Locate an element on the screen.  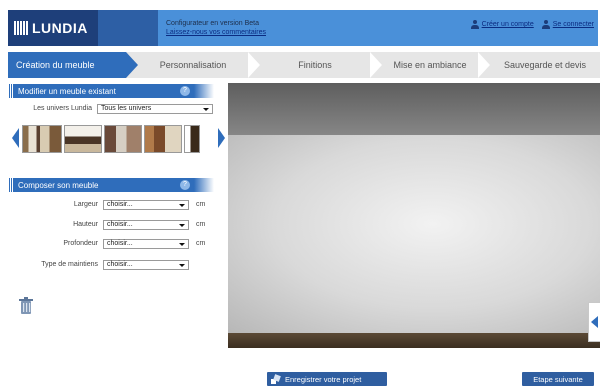
next-step-button: Etape suivante is located at coordinates (558, 379).